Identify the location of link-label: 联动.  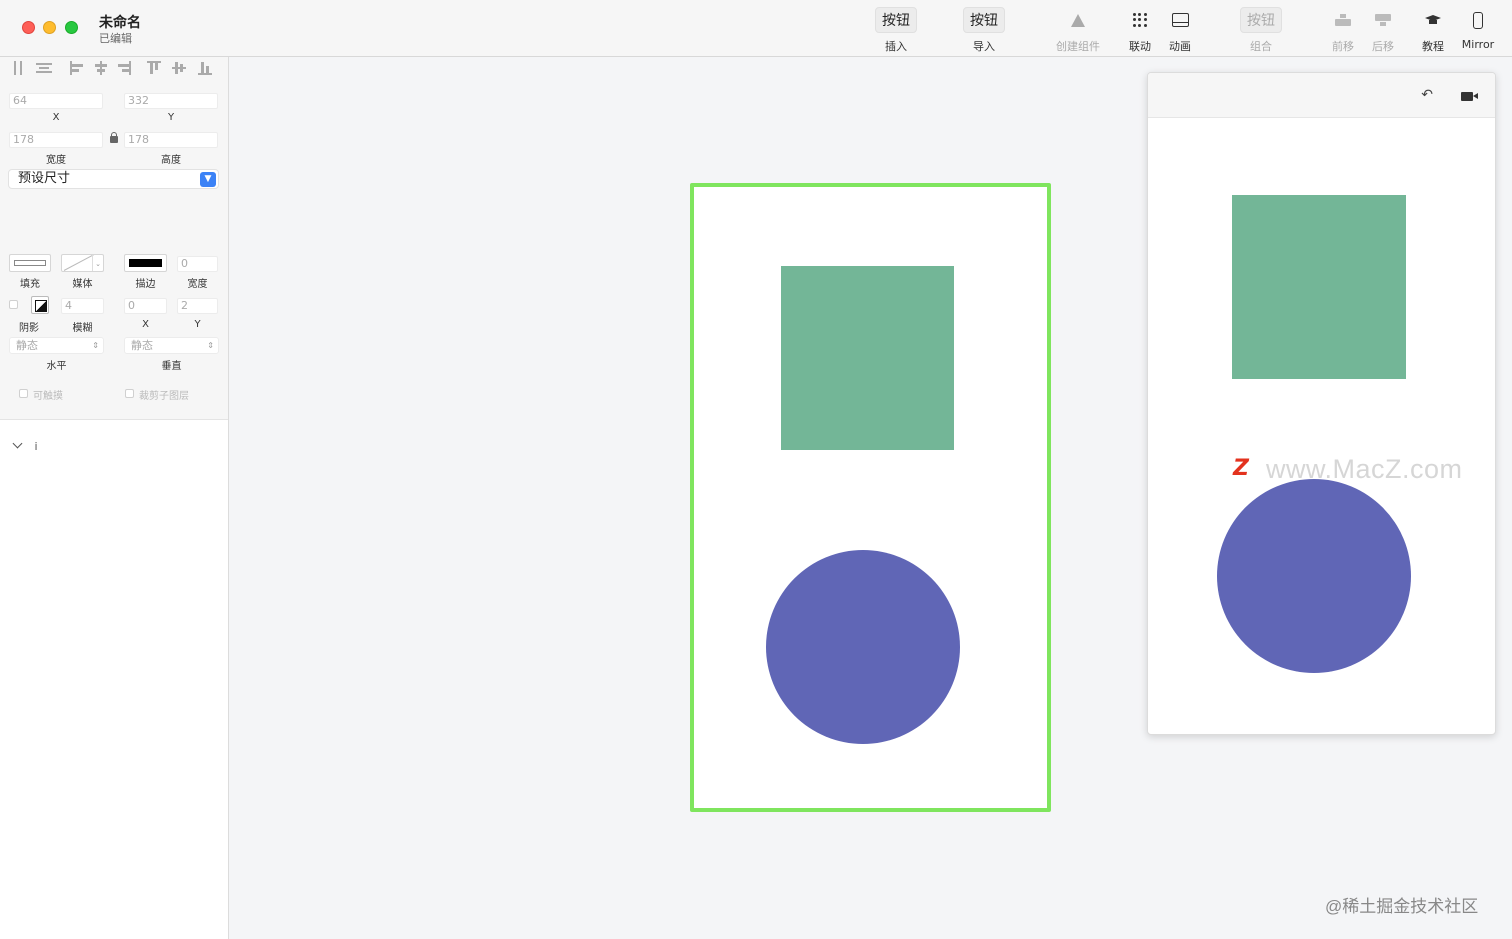
(1140, 46).